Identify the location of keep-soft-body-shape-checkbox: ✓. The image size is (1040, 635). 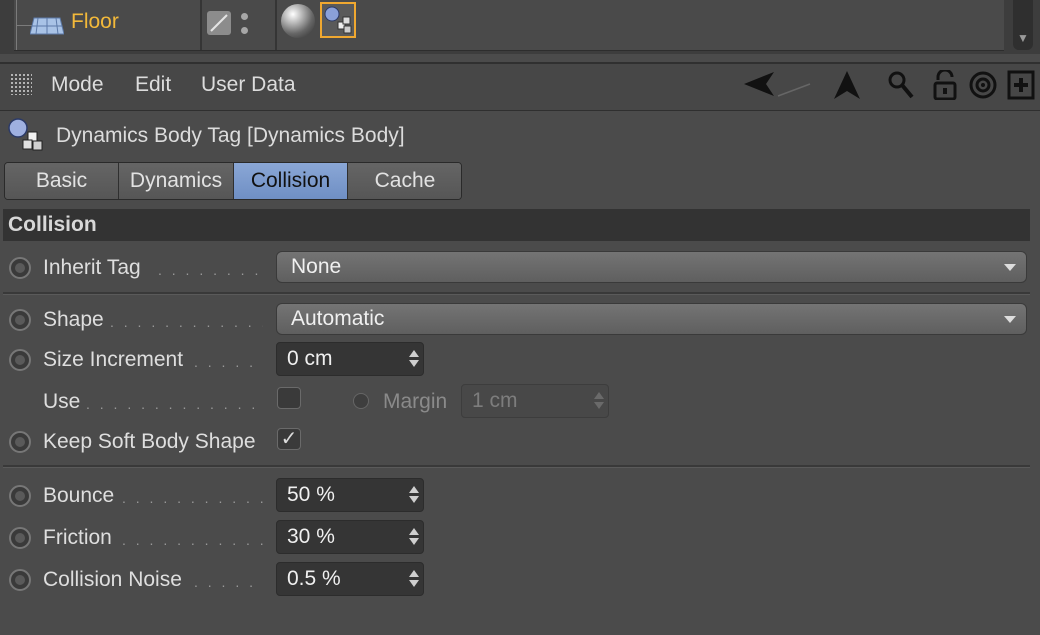
(289, 439).